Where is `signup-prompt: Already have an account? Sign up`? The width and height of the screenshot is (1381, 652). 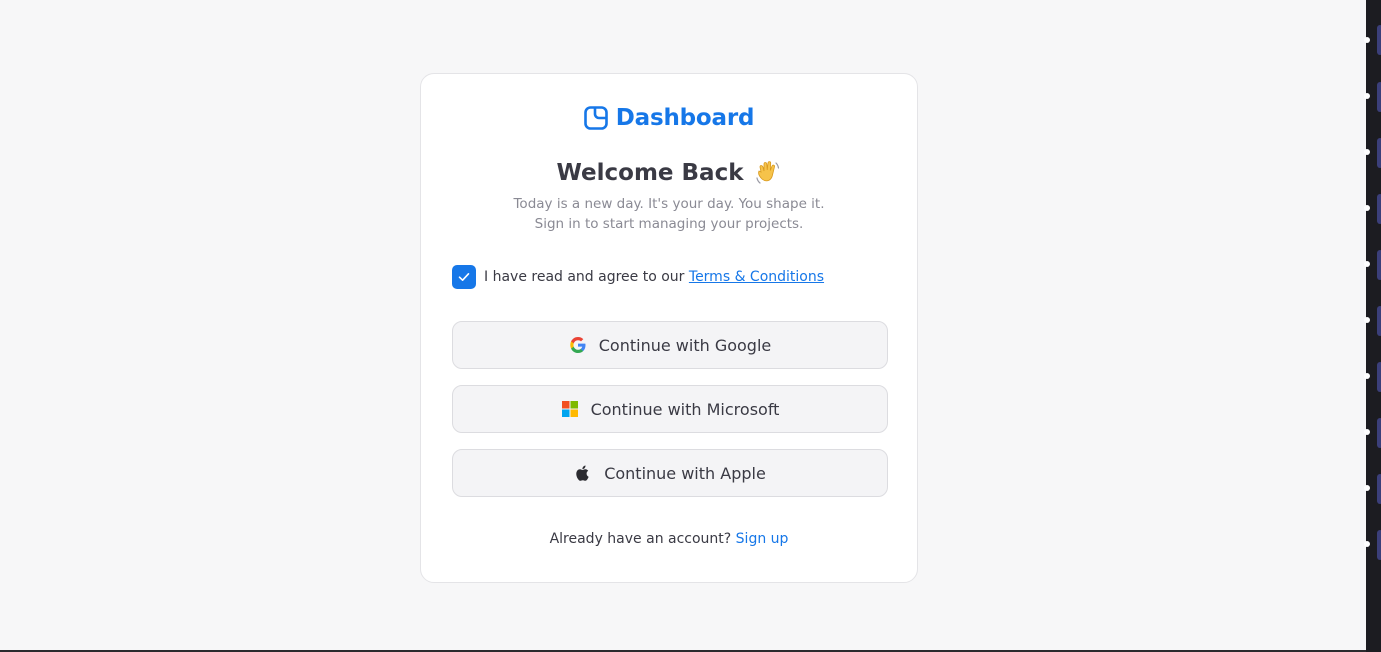
signup-prompt: Already have an account? Sign up is located at coordinates (669, 539).